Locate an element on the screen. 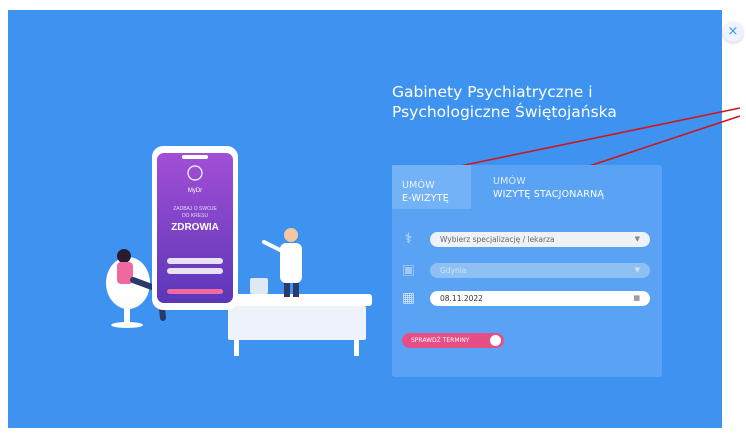  toggle-knob is located at coordinates (495, 340).